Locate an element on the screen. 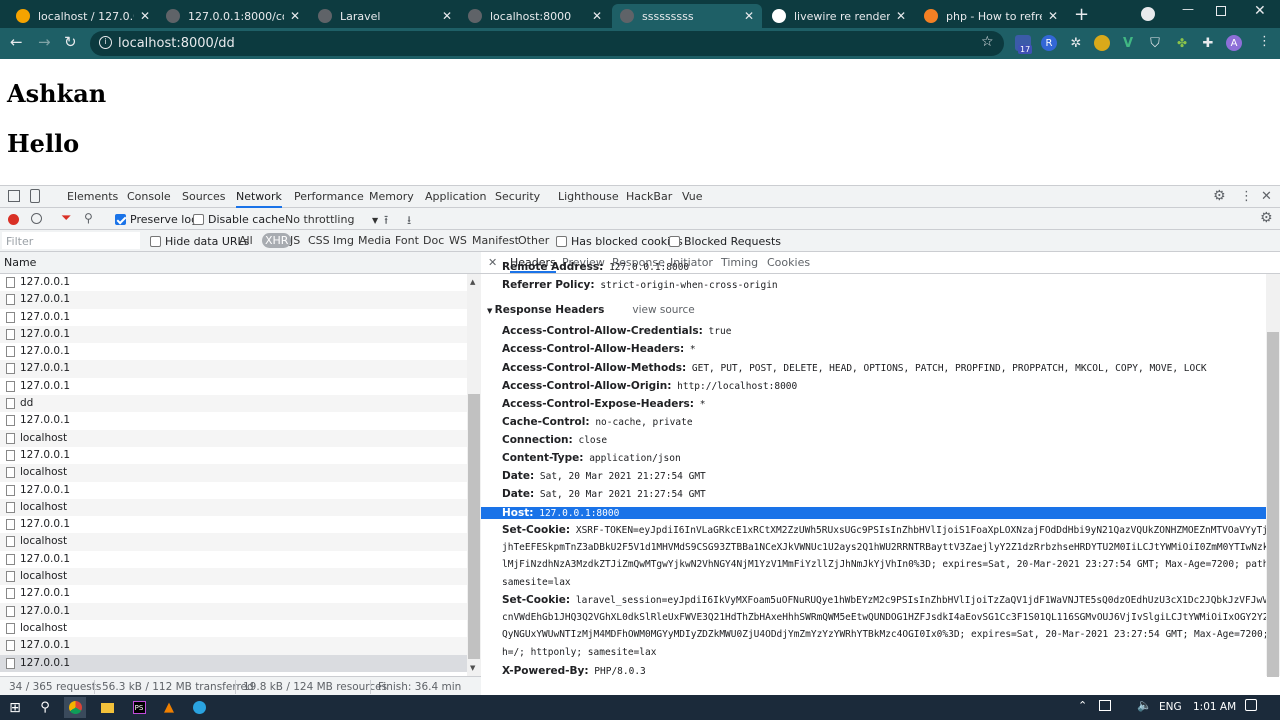 Image resolution: width=1280 pixels, height=720 pixels. devtools-tab-hackbar: HackBar is located at coordinates (649, 197).